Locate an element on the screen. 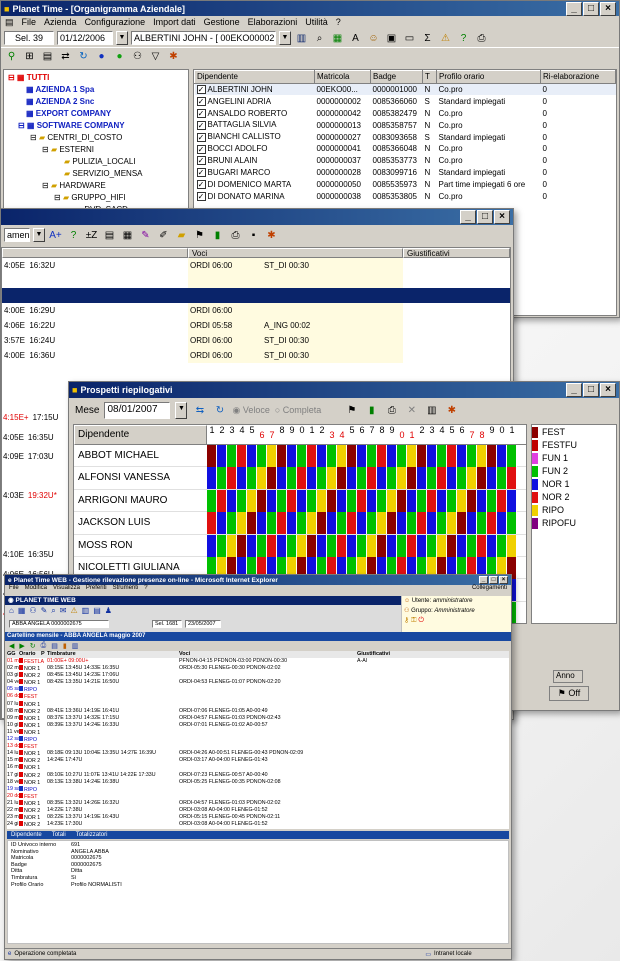 The width and height of the screenshot is (620, 961). prev-icon: ◀ is located at coordinates (11, 646).